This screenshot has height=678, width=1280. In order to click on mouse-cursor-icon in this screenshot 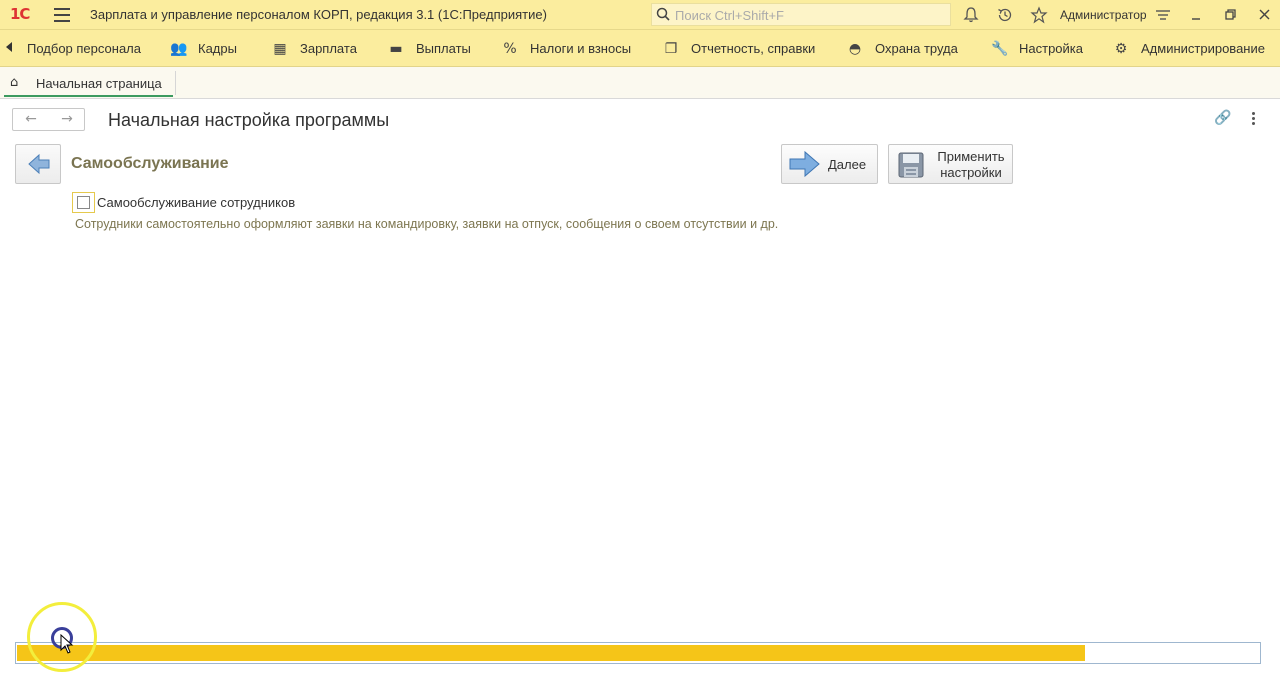, I will do `click(67, 644)`.